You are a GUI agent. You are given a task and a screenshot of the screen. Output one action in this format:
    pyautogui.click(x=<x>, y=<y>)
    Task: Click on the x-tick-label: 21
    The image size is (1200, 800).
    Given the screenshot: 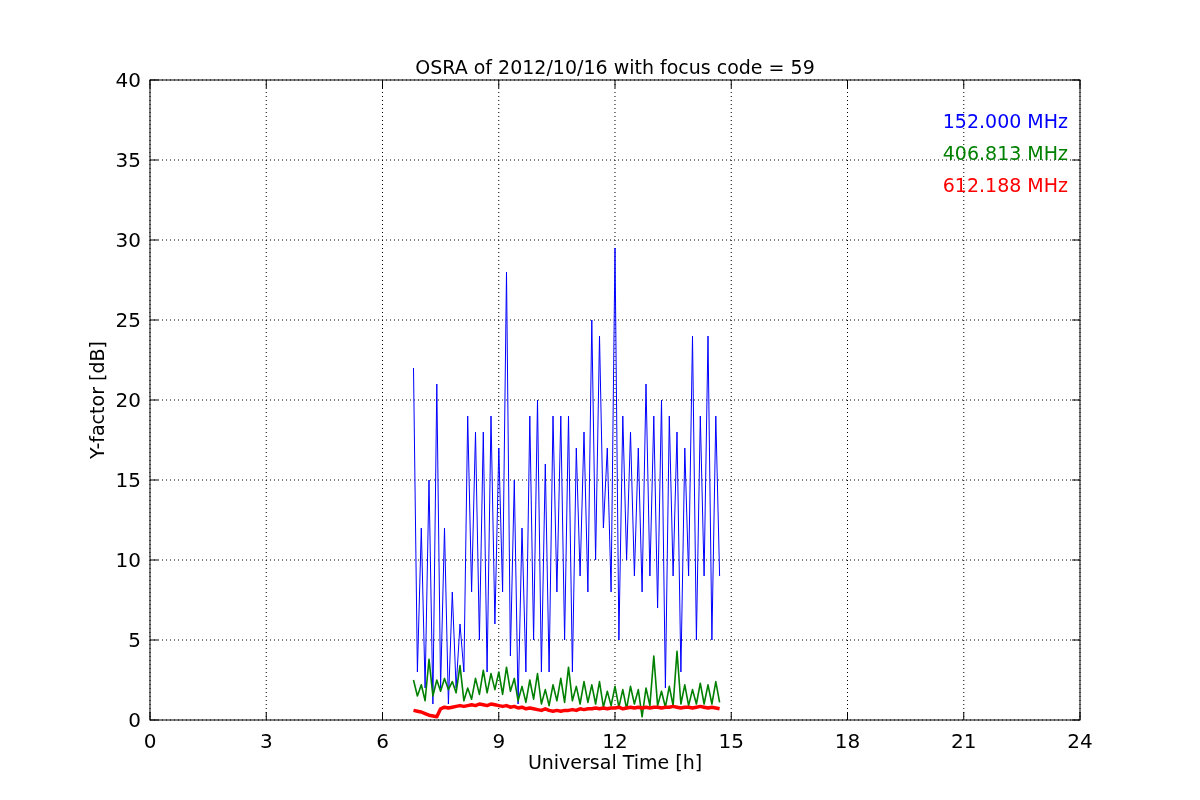 What is the action you would take?
    pyautogui.click(x=964, y=741)
    